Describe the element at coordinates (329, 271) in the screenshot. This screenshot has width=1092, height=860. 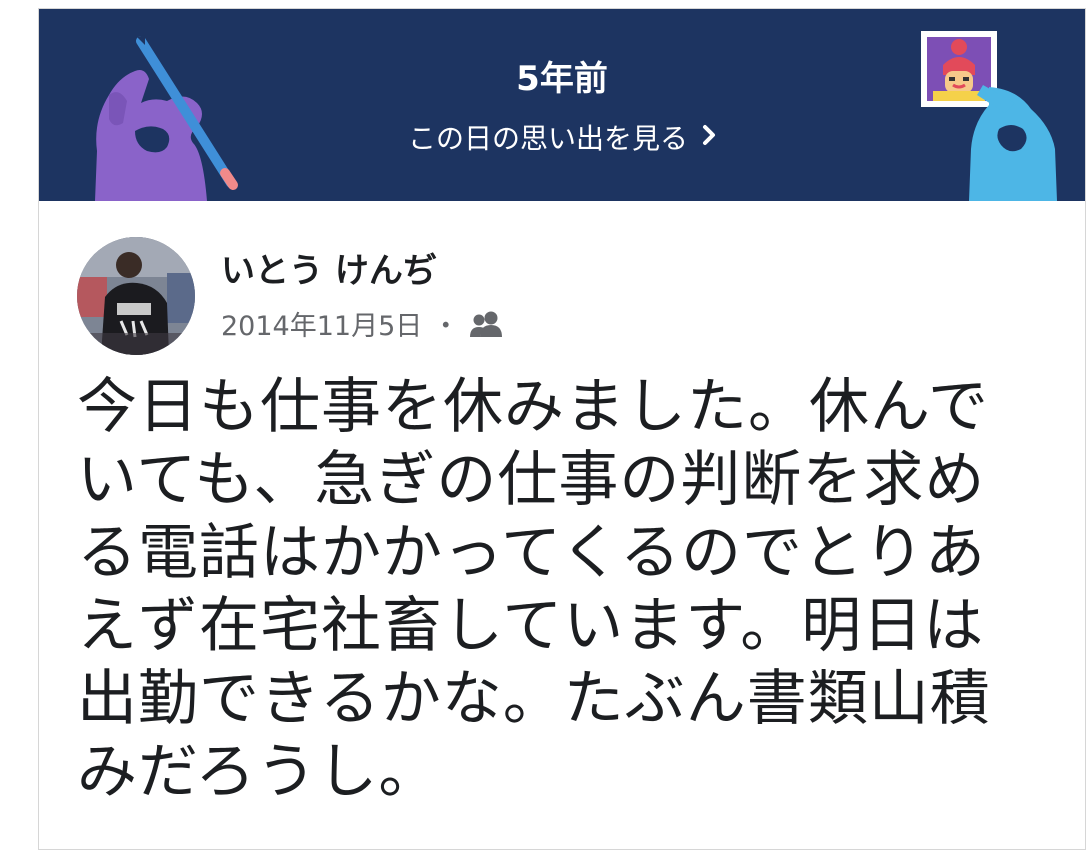
I see `author-name: いとう けんぢ` at that location.